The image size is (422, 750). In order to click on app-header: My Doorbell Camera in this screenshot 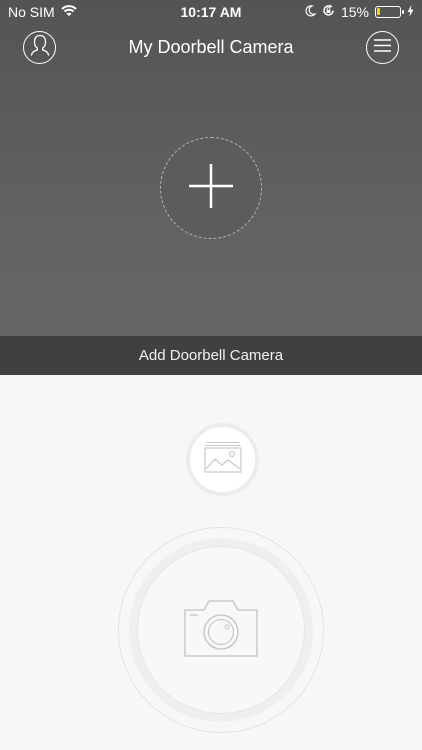, I will do `click(211, 48)`.